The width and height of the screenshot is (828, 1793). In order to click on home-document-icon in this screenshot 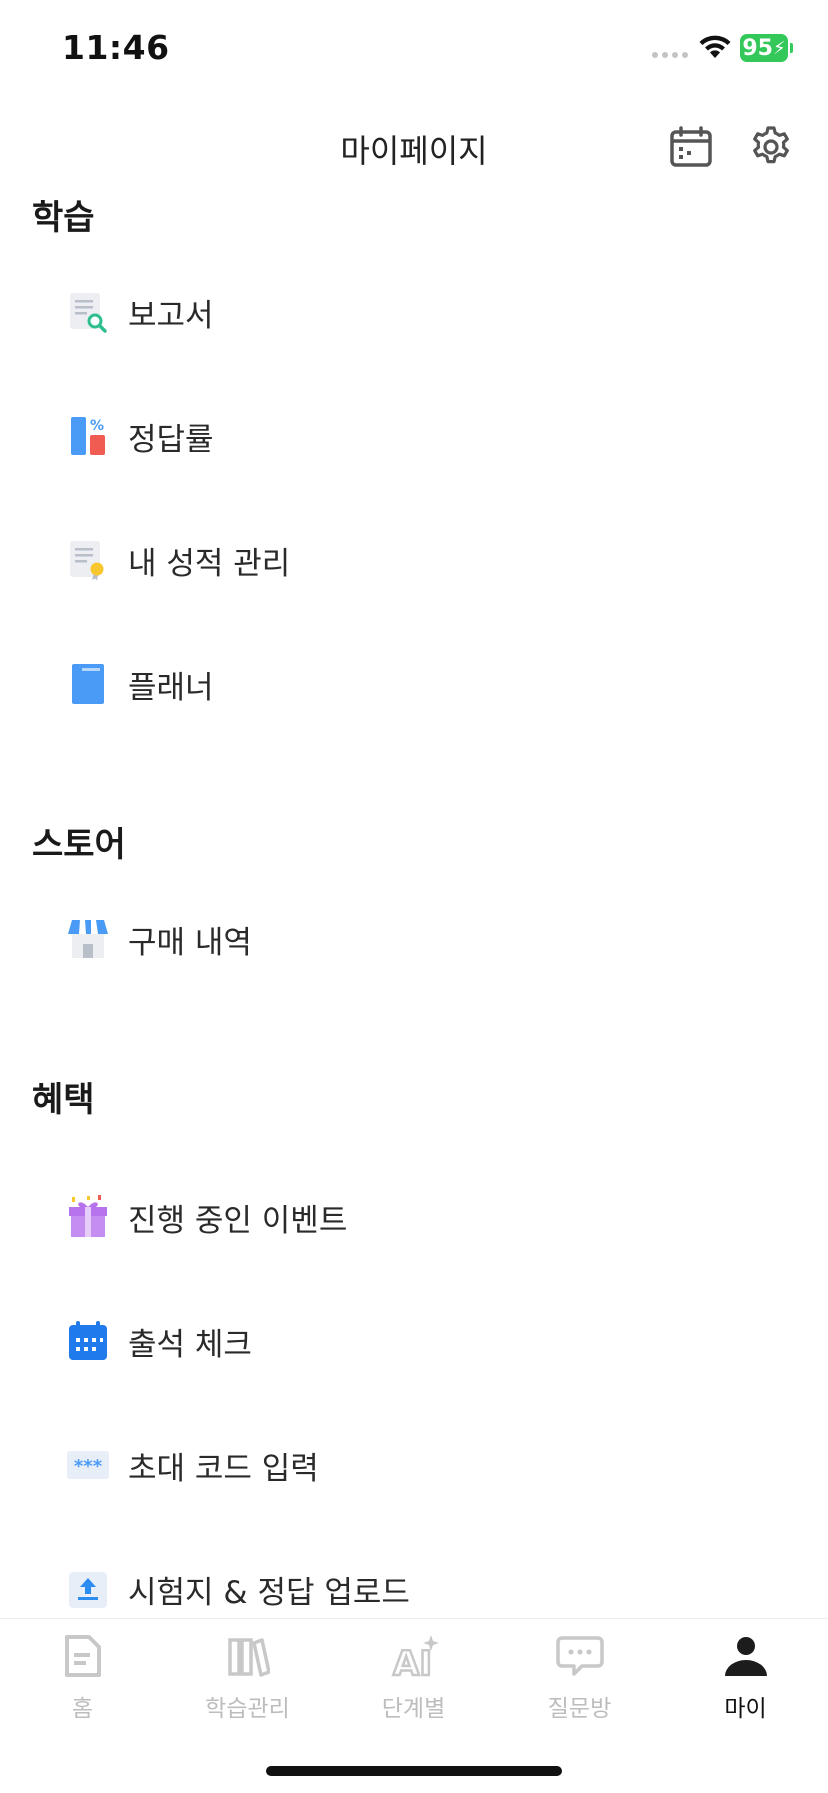, I will do `click(83, 1656)`.